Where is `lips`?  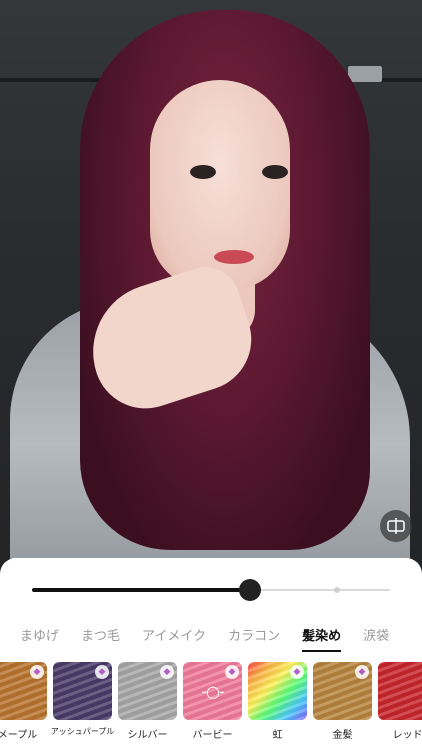 lips is located at coordinates (234, 257).